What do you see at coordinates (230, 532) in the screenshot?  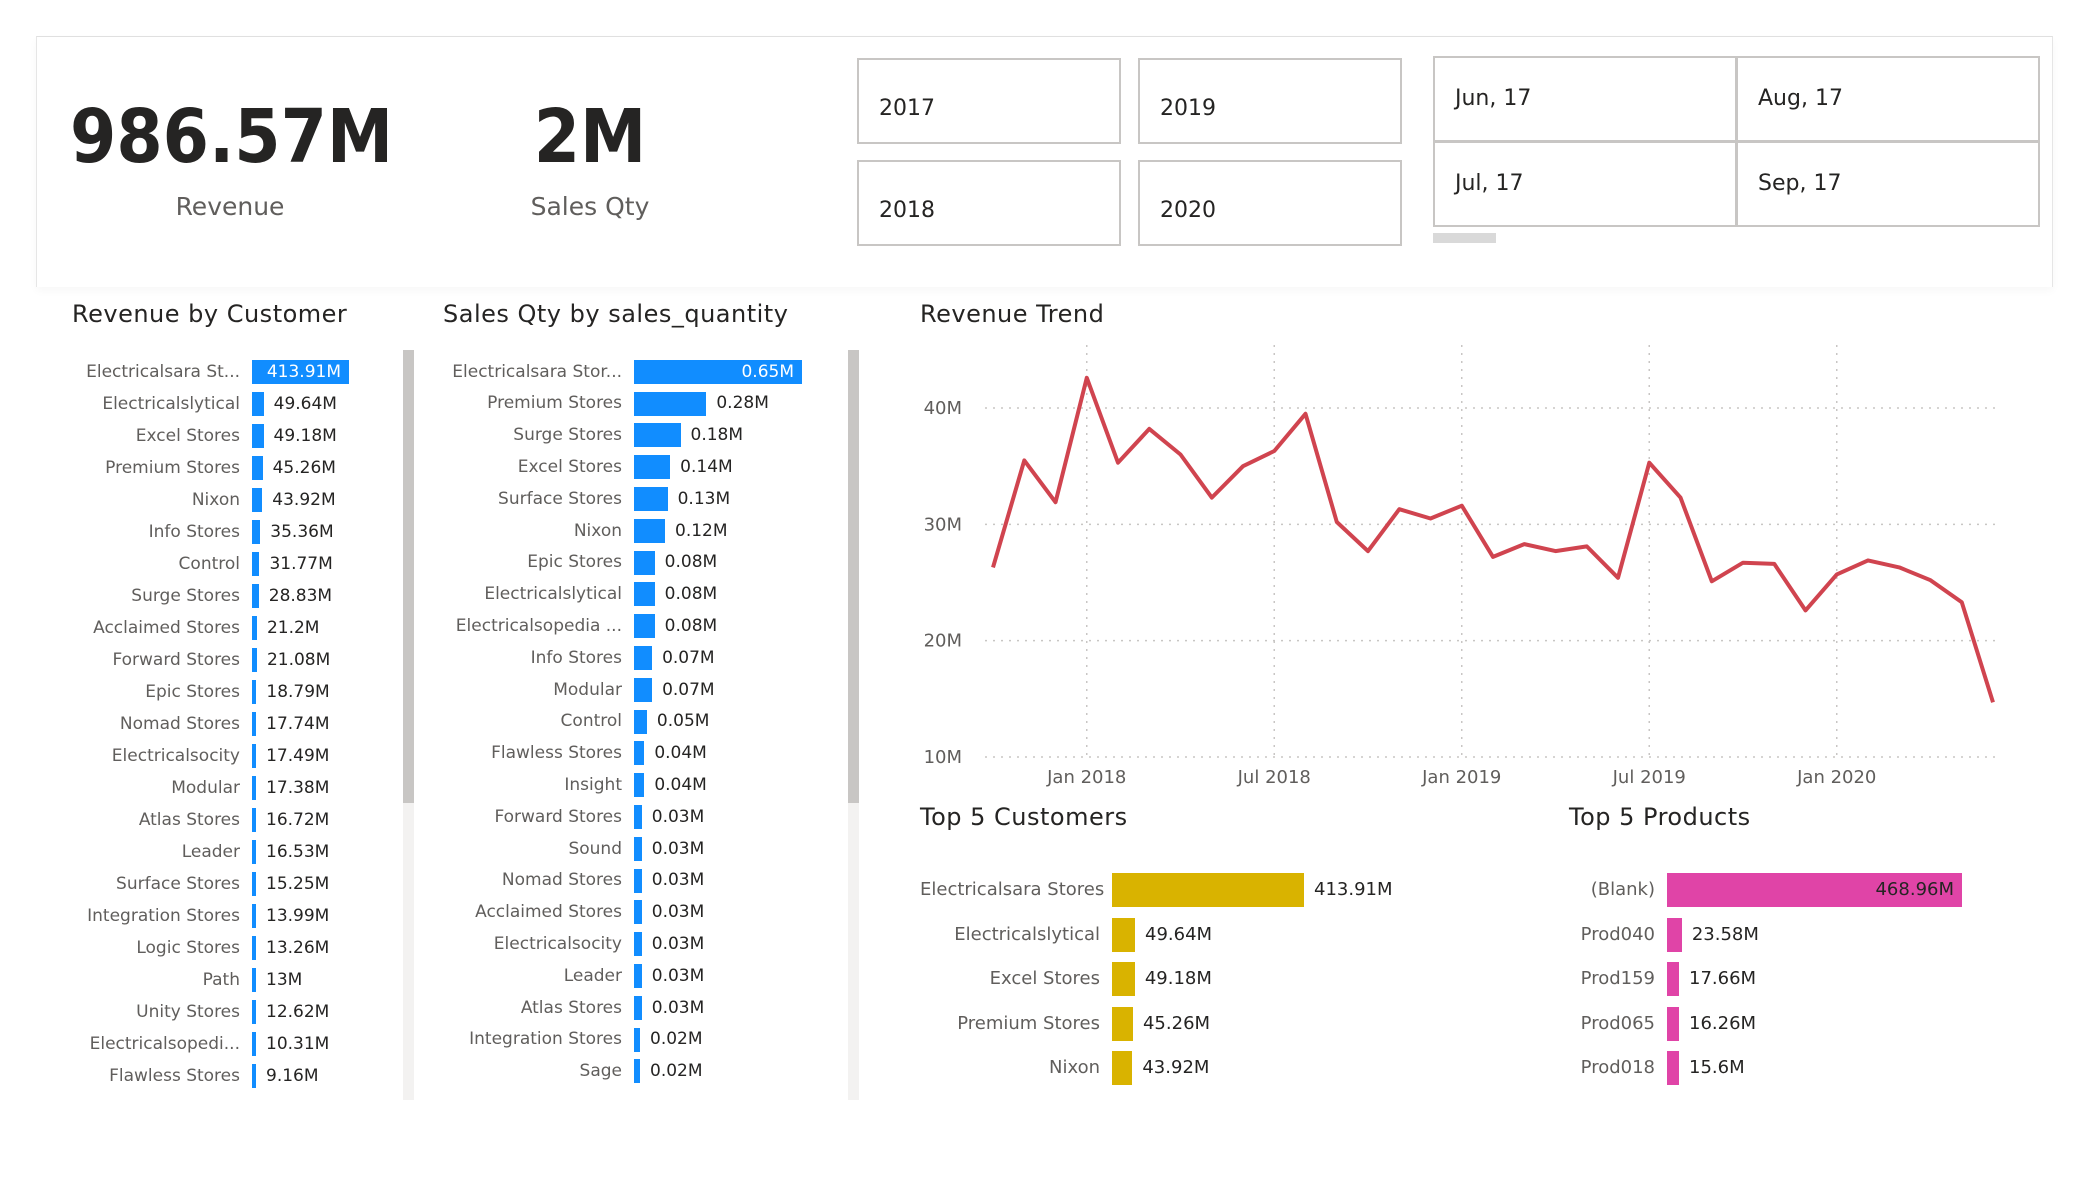 I see `bar-row: Info Stores 35.36M` at bounding box center [230, 532].